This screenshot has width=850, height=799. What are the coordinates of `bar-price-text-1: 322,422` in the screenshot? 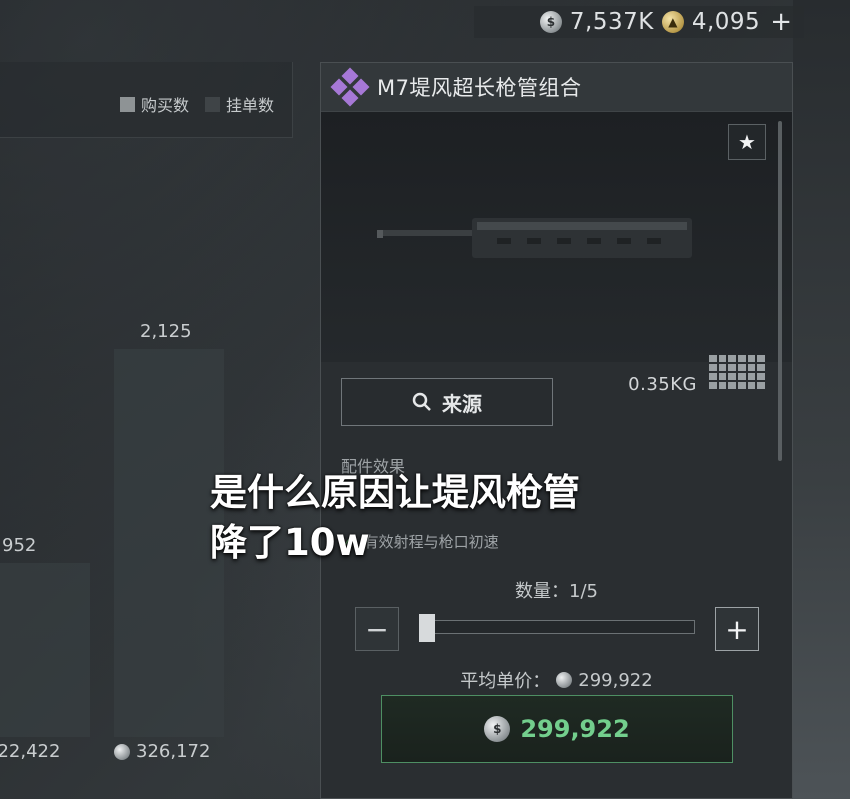 It's located at (30, 751).